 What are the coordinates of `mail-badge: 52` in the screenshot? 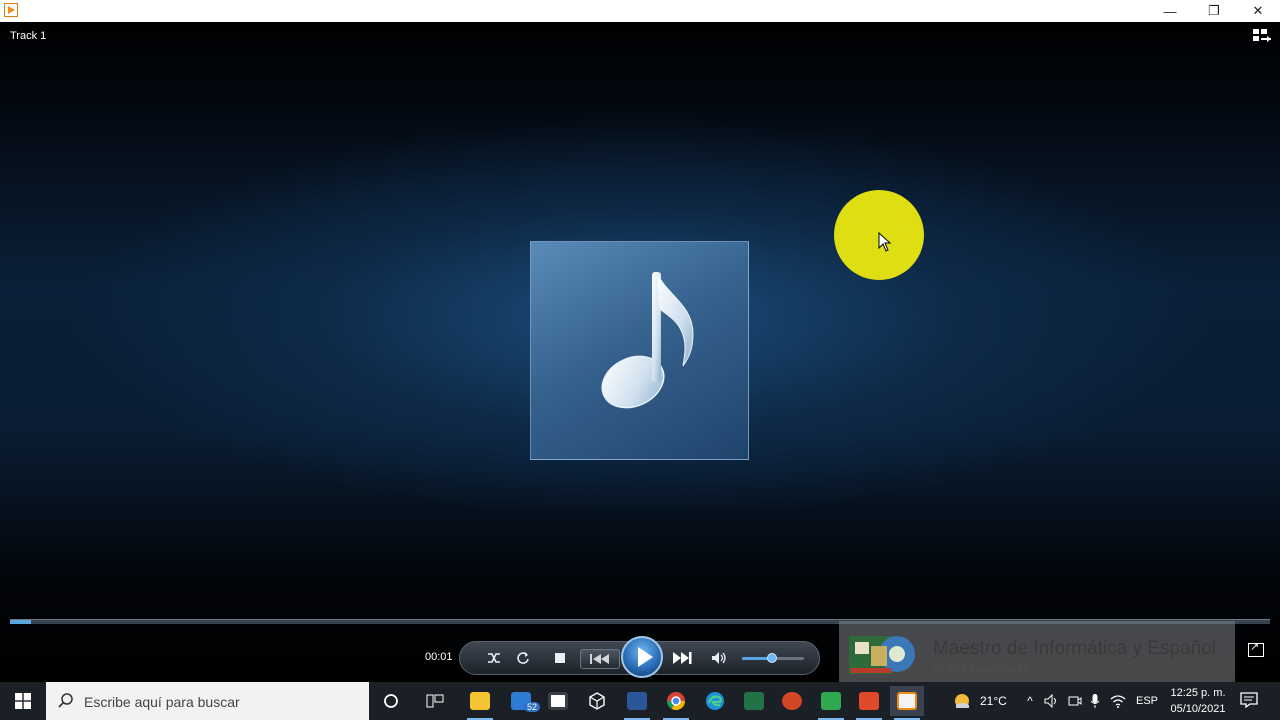 It's located at (532, 707).